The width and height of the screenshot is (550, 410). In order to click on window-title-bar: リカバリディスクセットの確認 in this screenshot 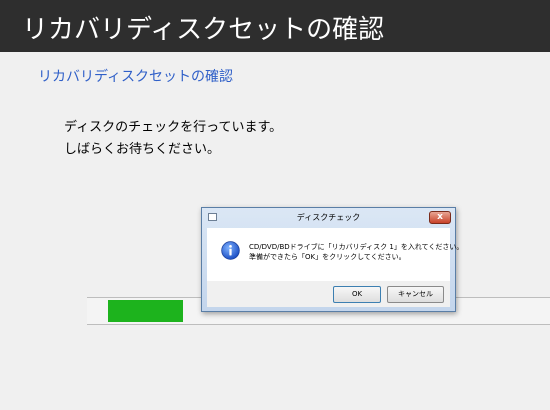, I will do `click(275, 26)`.